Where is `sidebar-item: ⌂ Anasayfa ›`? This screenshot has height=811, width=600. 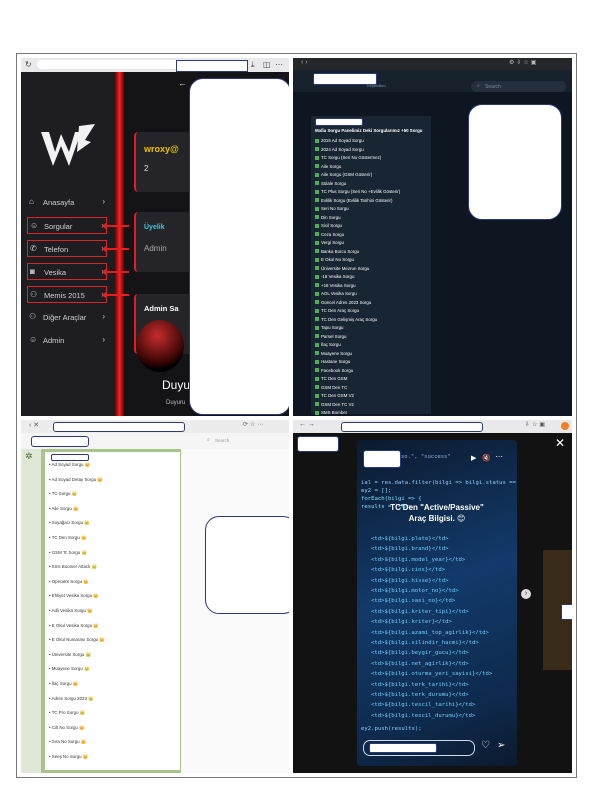
sidebar-item: ⌂ Anasayfa › is located at coordinates (67, 202).